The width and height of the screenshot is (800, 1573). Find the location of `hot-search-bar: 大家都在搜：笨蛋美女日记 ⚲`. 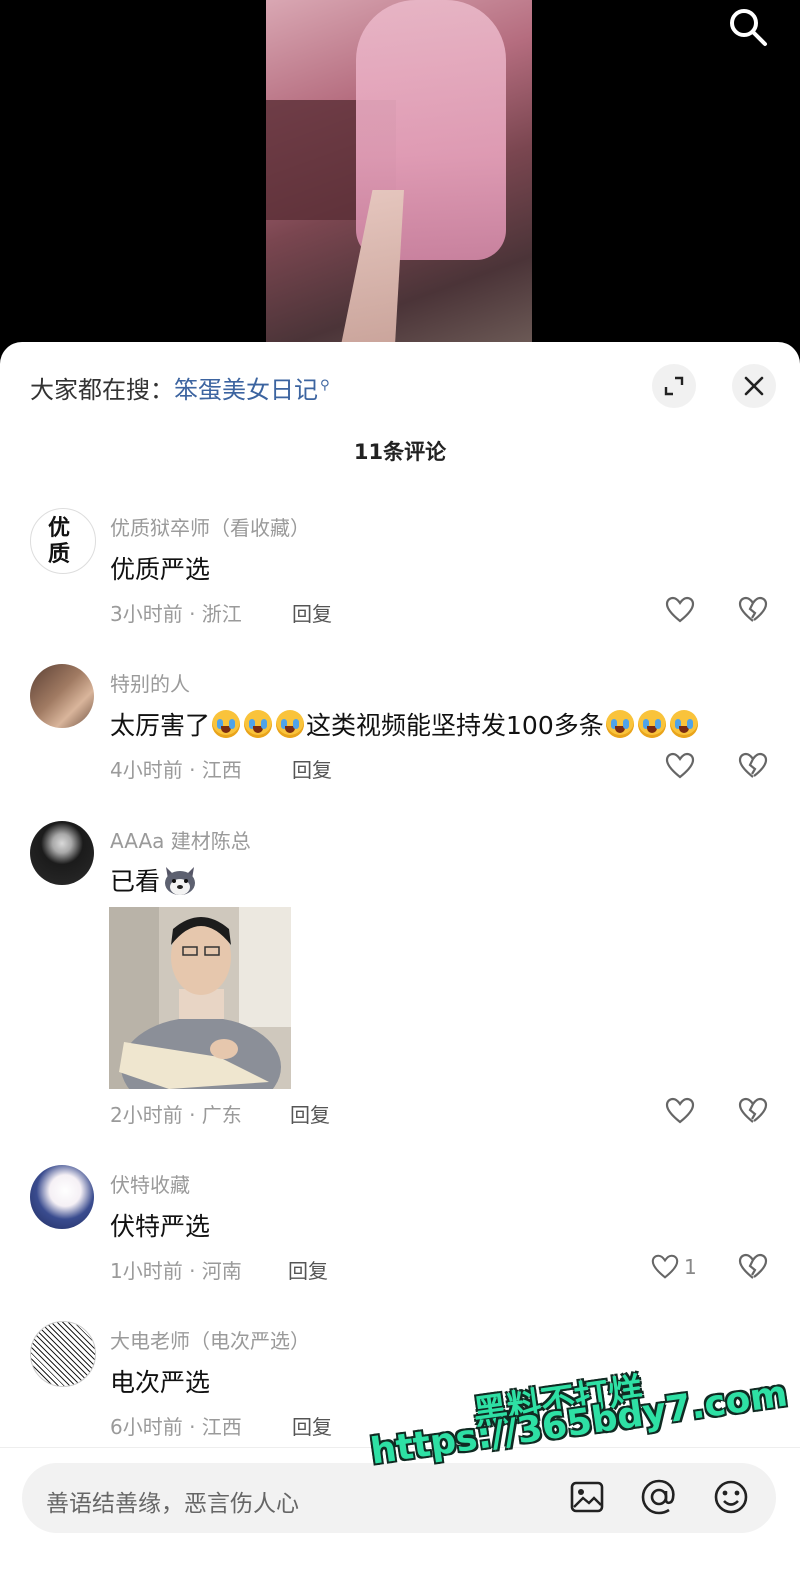

hot-search-bar: 大家都在搜：笨蛋美女日记 ⚲ is located at coordinates (180, 387).